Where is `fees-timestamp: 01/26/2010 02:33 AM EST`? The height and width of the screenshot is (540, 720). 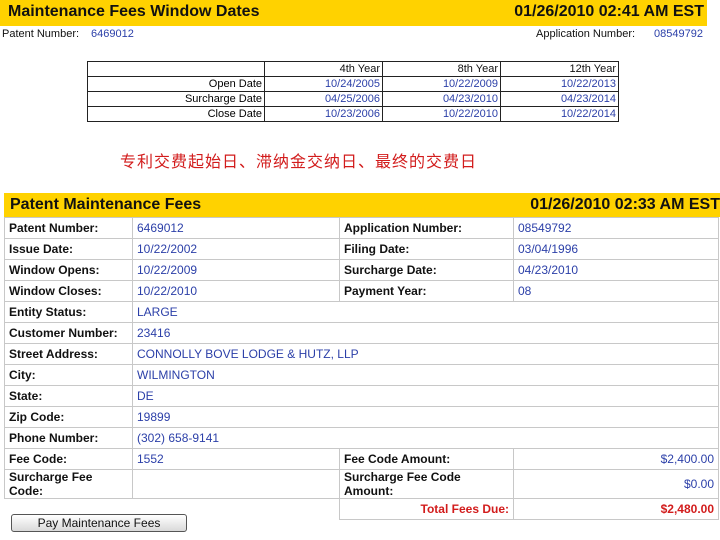 fees-timestamp: 01/26/2010 02:33 AM EST is located at coordinates (625, 204).